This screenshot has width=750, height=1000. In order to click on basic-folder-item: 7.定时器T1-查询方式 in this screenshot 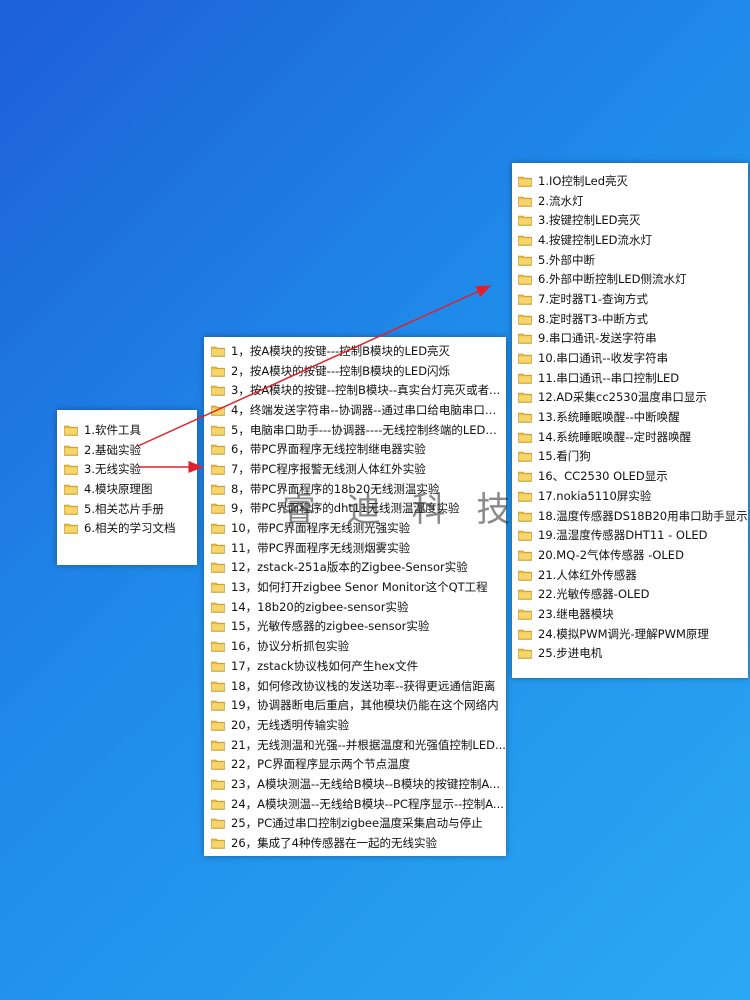, I will do `click(630, 299)`.